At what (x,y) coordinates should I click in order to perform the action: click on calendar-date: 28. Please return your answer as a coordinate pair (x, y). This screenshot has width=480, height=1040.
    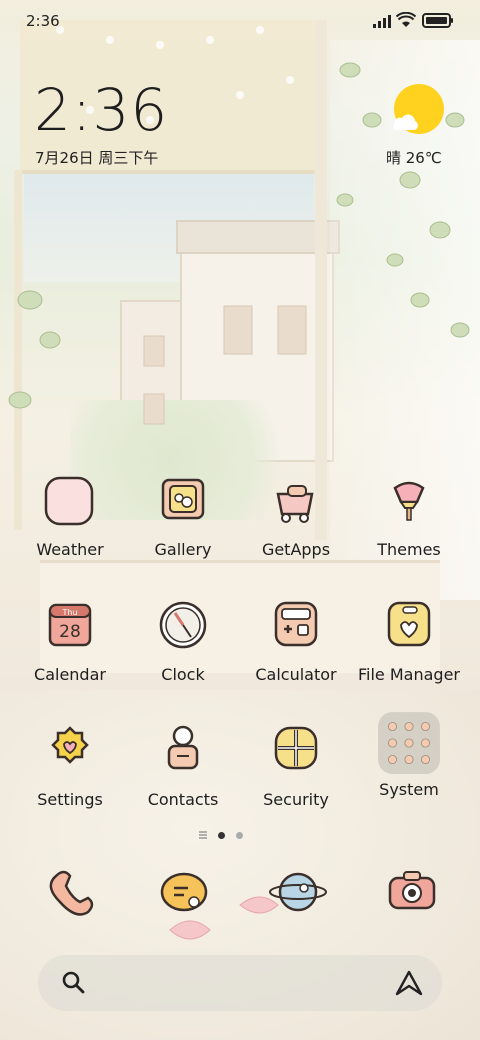
    Looking at the image, I should click on (70, 632).